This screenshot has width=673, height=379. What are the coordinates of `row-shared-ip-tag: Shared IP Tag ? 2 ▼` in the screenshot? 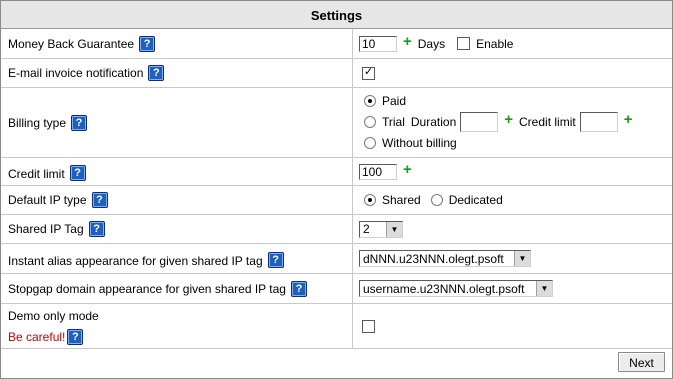 It's located at (336, 229).